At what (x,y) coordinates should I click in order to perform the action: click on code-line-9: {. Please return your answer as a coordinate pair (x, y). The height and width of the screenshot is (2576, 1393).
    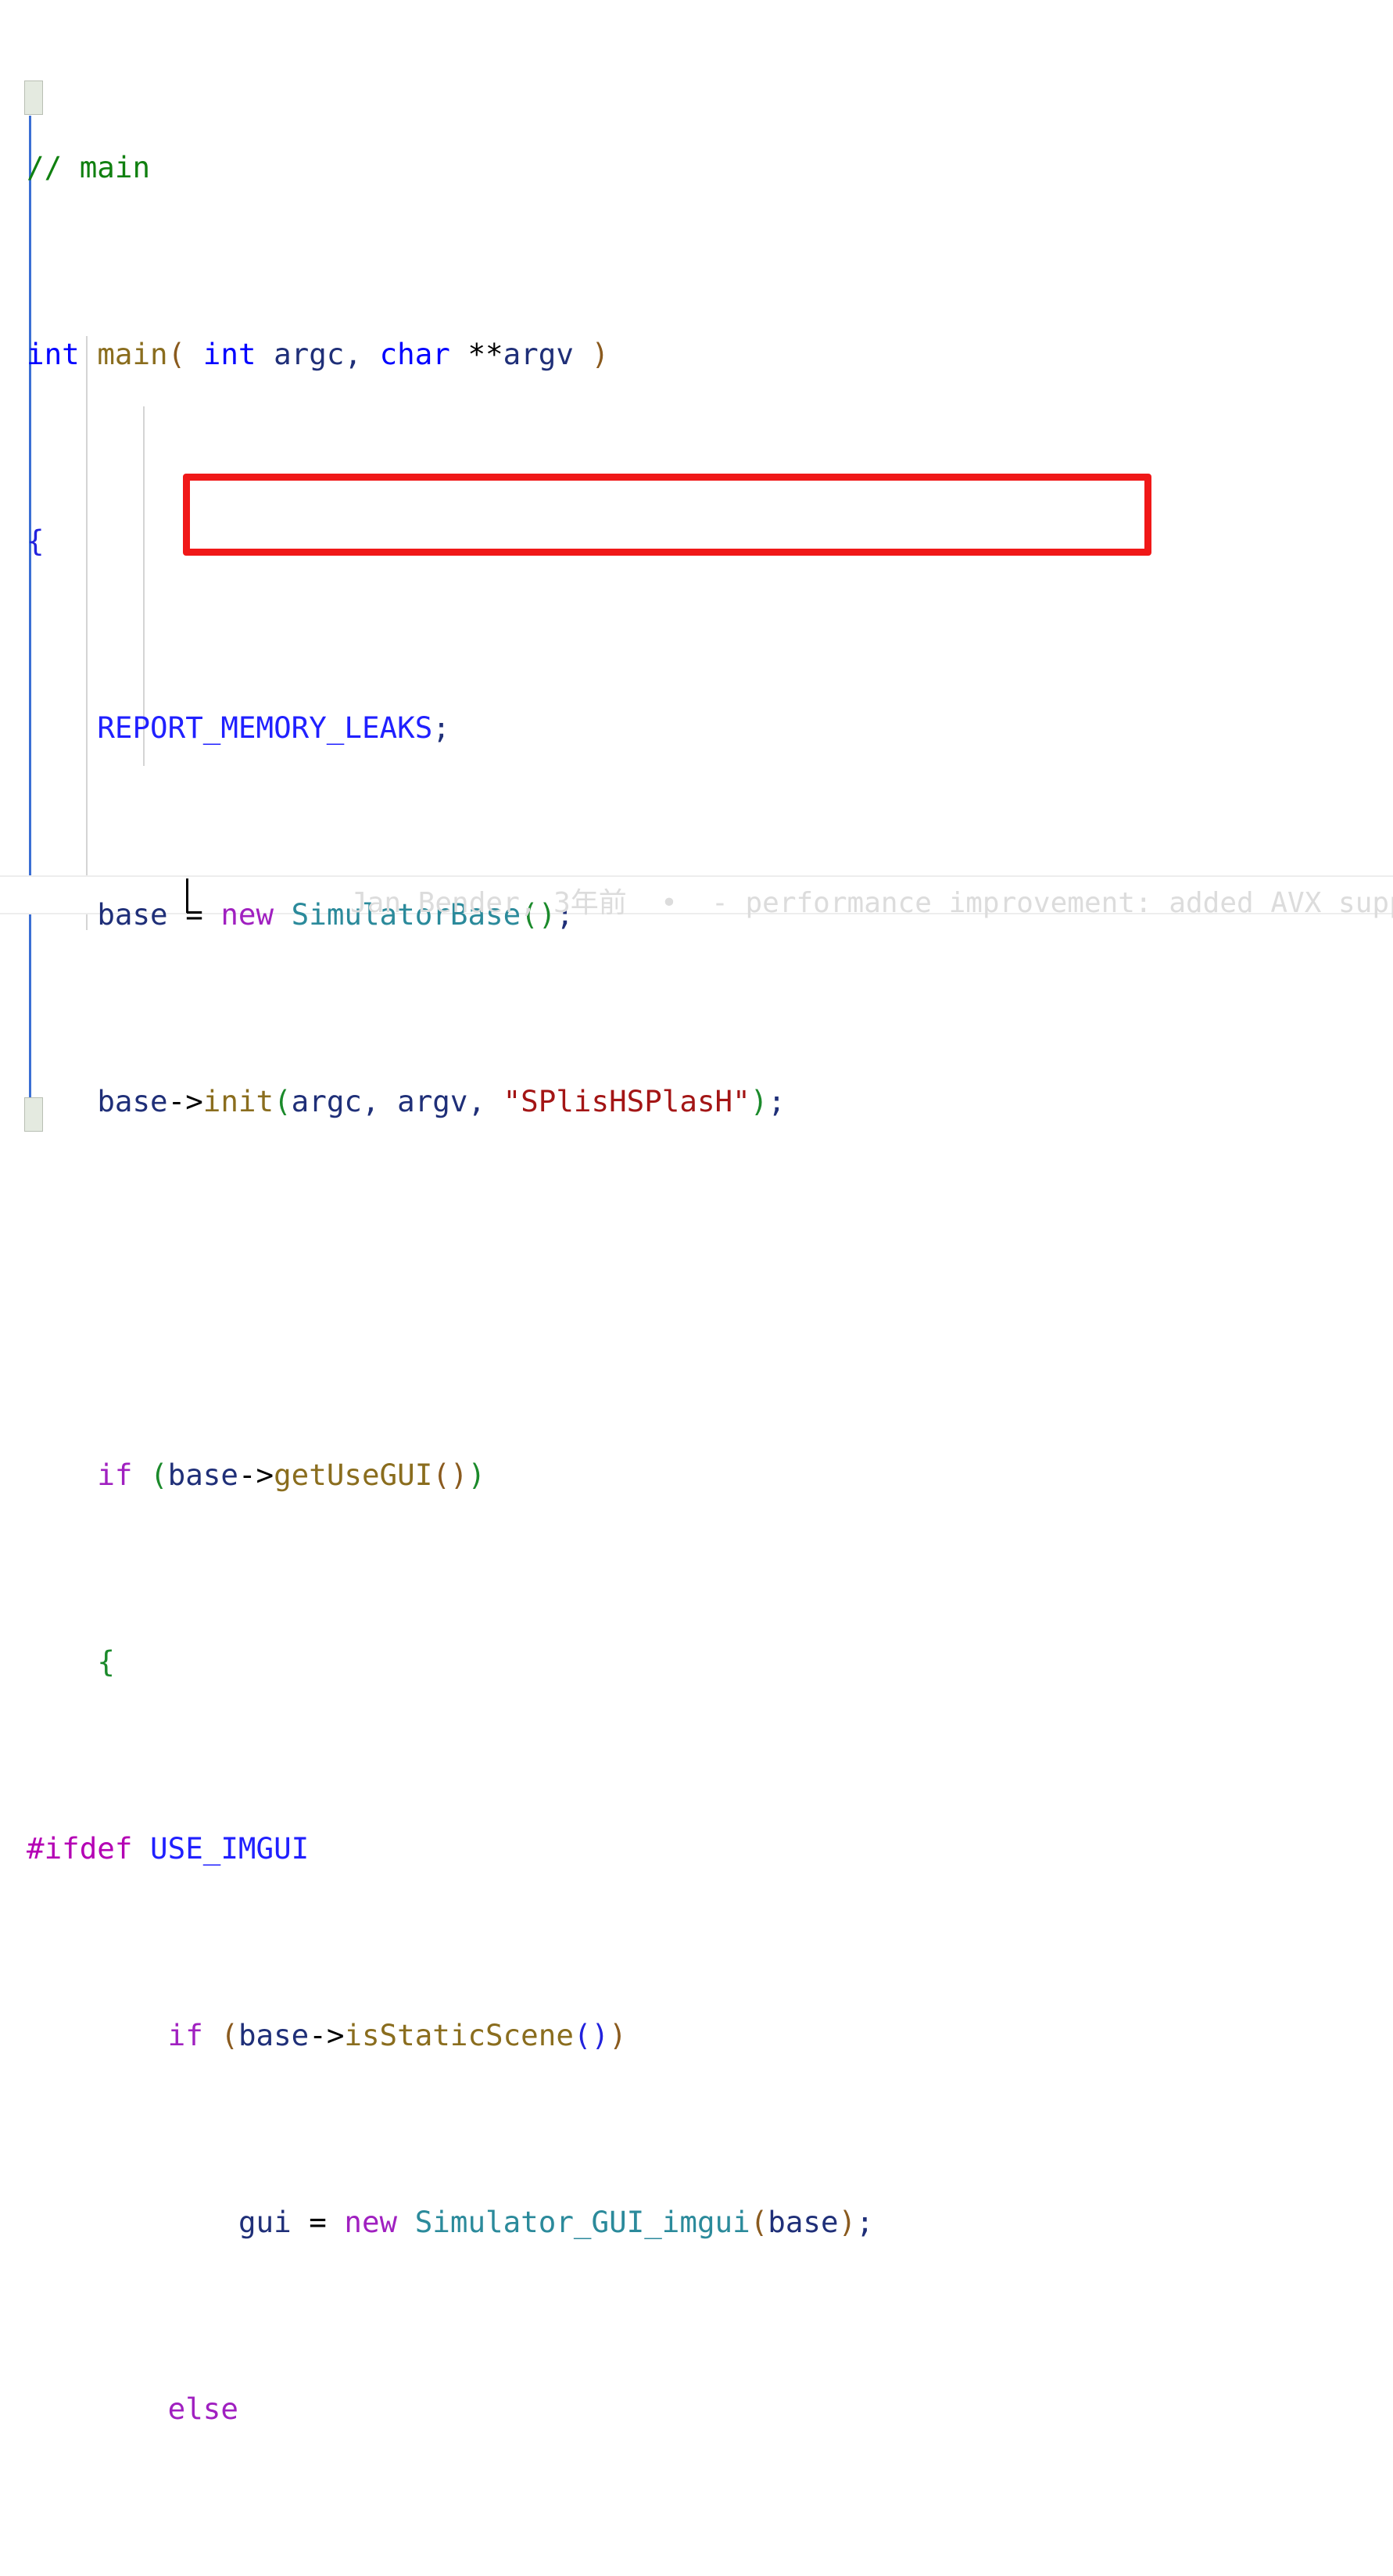
    Looking at the image, I should click on (696, 1662).